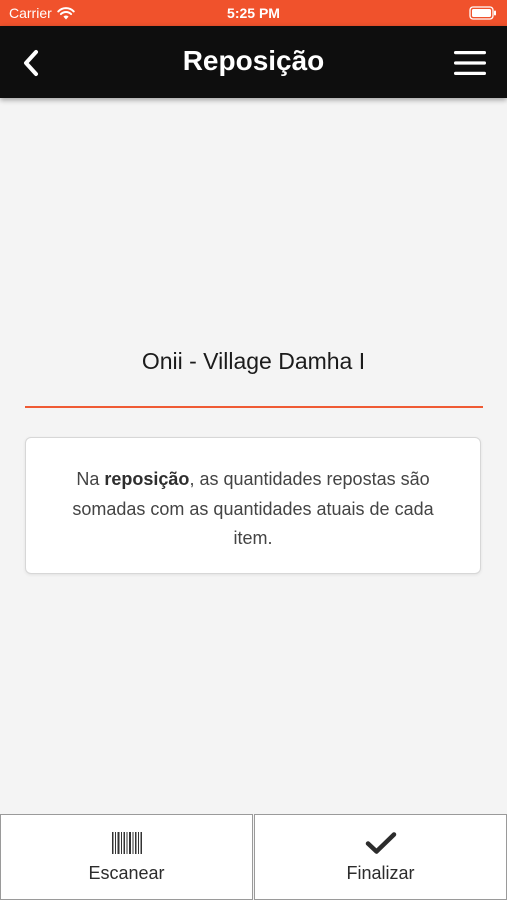 Image resolution: width=507 pixels, height=900 pixels. I want to click on hamburger-menu-icon, so click(470, 63).